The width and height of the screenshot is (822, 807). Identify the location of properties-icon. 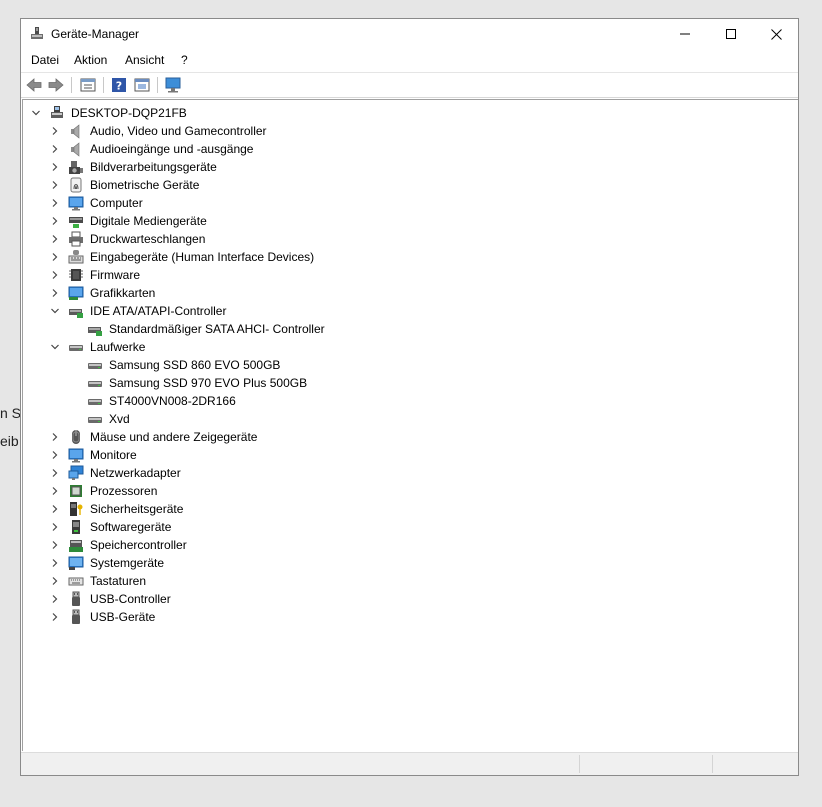
(88, 85).